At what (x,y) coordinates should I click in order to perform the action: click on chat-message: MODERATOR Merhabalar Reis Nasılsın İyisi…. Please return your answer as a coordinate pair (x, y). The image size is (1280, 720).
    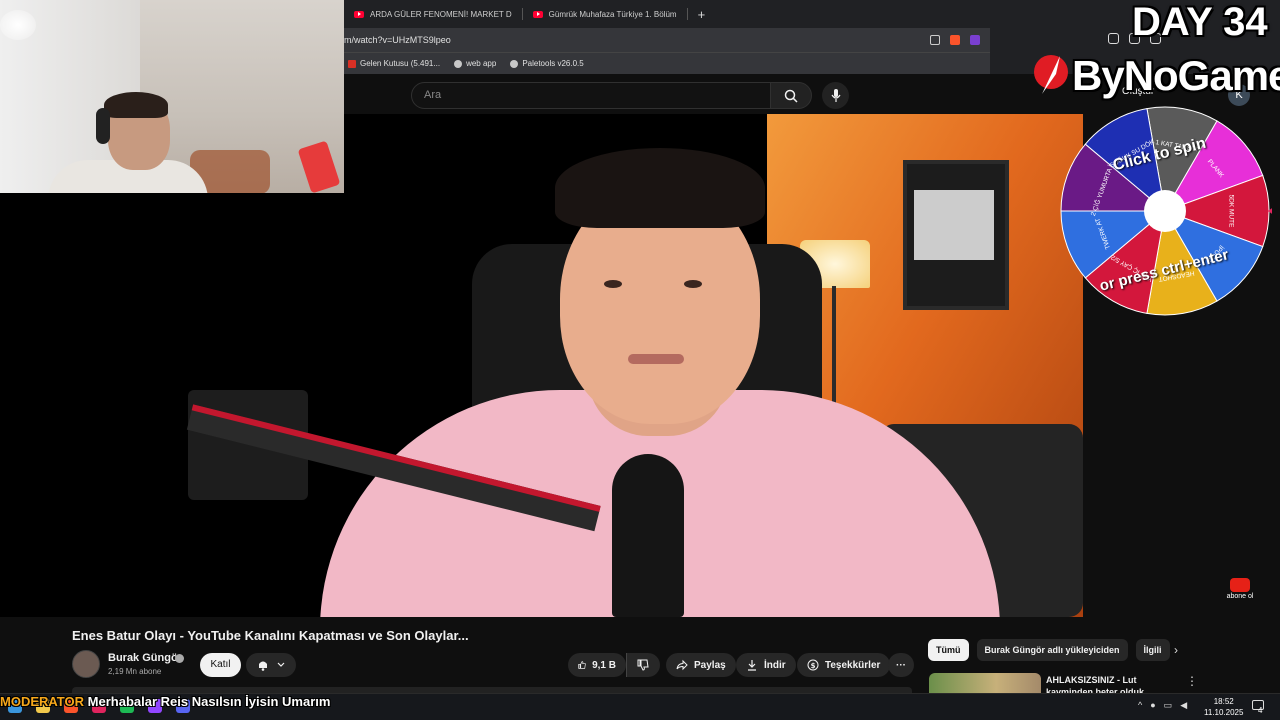
    Looking at the image, I should click on (165, 701).